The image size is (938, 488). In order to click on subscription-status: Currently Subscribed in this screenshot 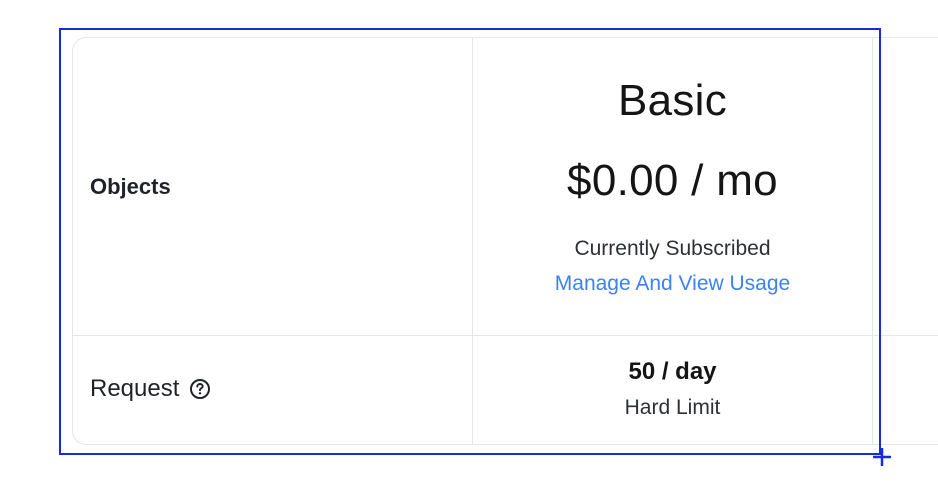, I will do `click(672, 248)`.